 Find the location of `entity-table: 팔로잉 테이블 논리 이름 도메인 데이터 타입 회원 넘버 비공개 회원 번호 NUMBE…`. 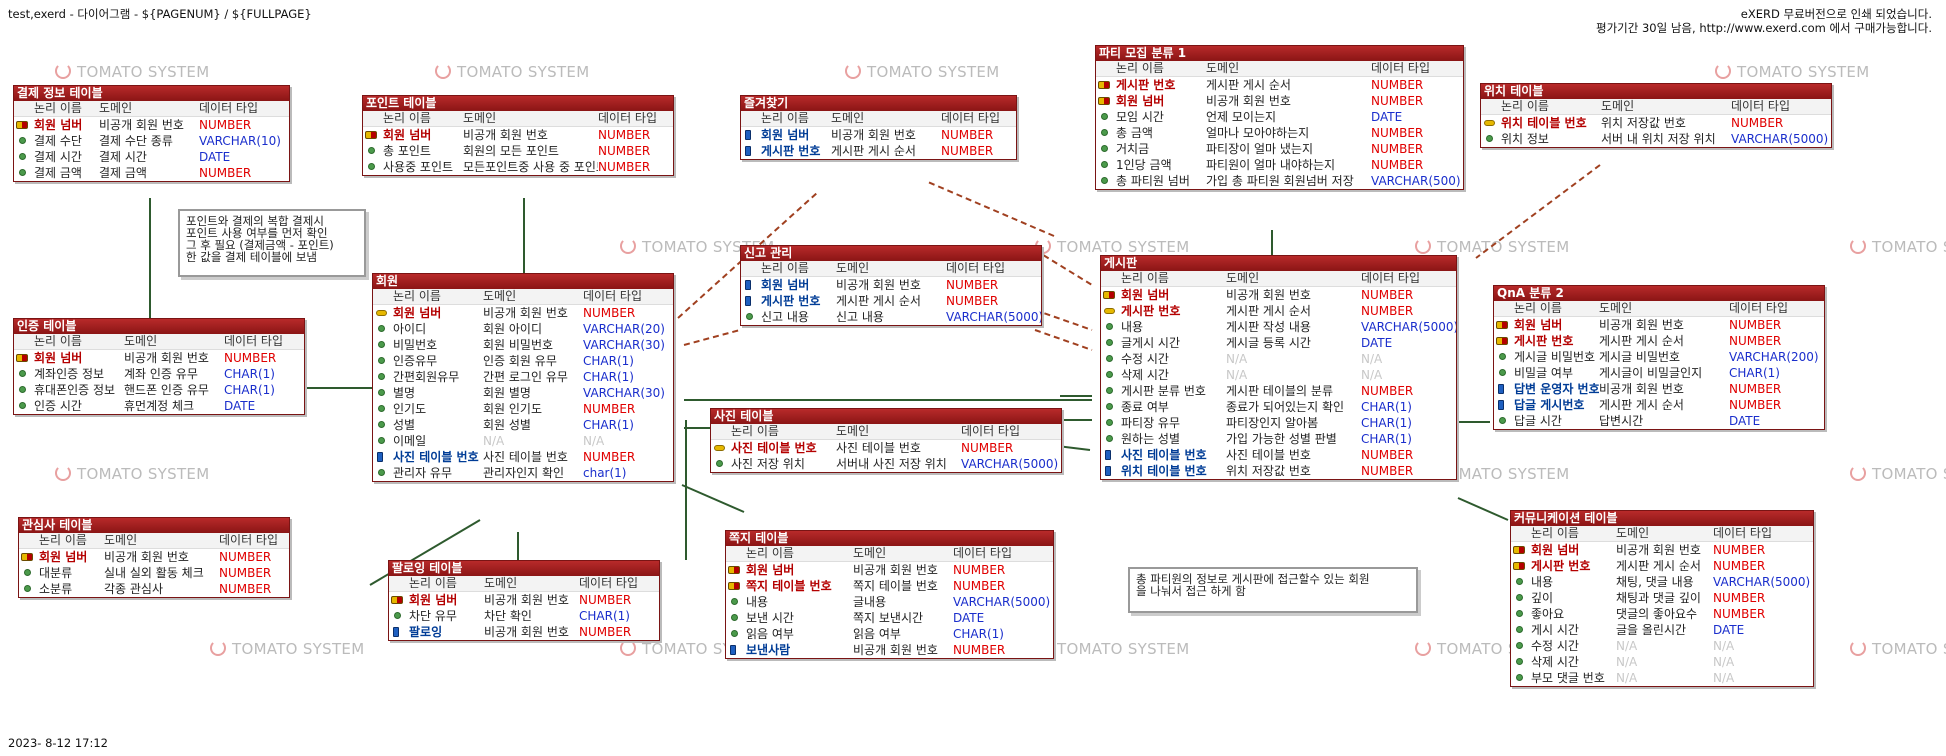

entity-table: 팔로잉 테이블 논리 이름 도메인 데이터 타입 회원 넘버 비공개 회원 번호 NUMBE… is located at coordinates (524, 600).